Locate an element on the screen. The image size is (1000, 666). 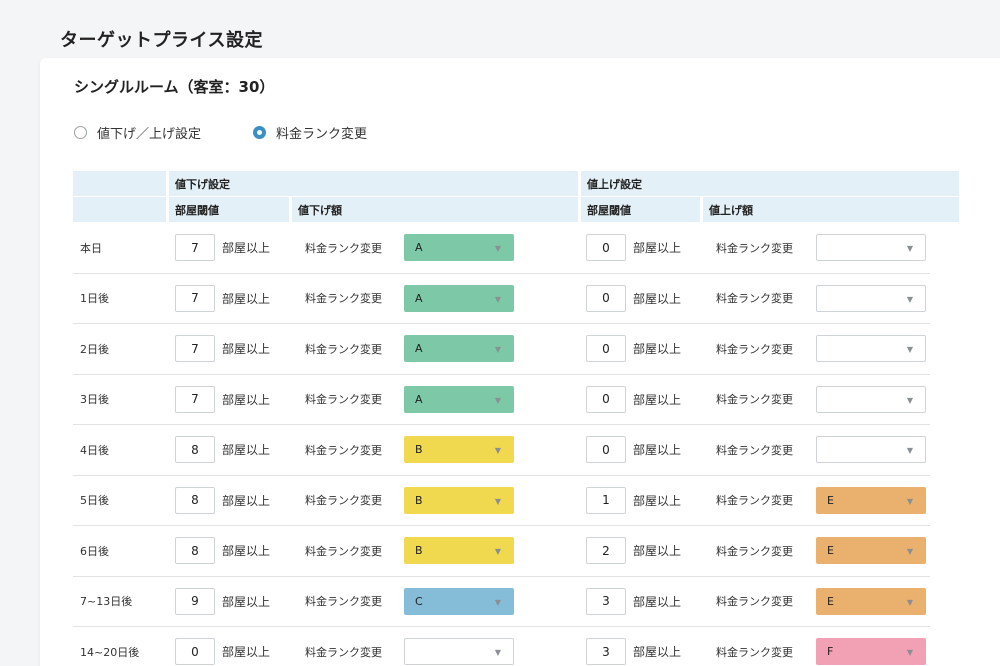
table-row: 本日 7 部屋以上 料金ランク変更 A ▼ 0 部屋以上 料金ランク変更 ▼ is located at coordinates (501, 248).